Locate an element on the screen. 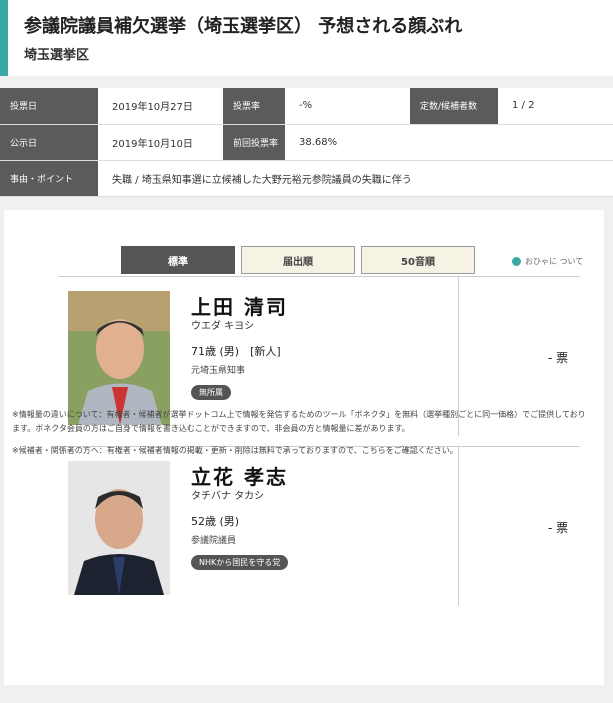 This screenshot has width=613, height=703. info-value: 2019年10月10日 is located at coordinates (160, 142).